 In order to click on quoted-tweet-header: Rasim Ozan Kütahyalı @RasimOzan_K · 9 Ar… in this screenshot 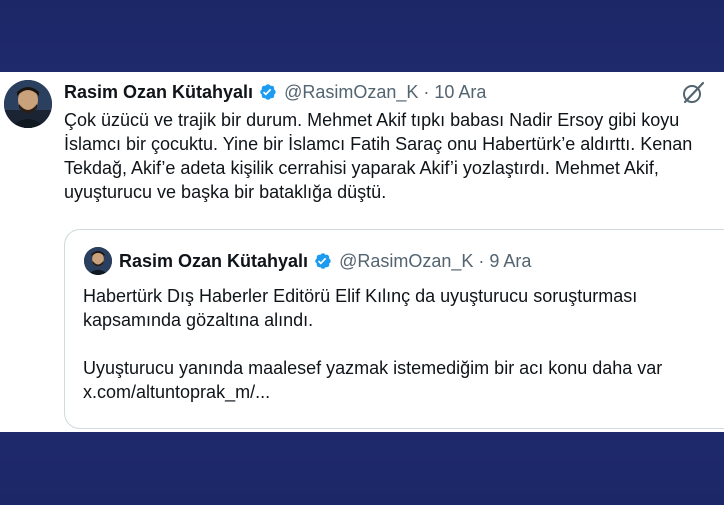, I will do `click(325, 261)`.